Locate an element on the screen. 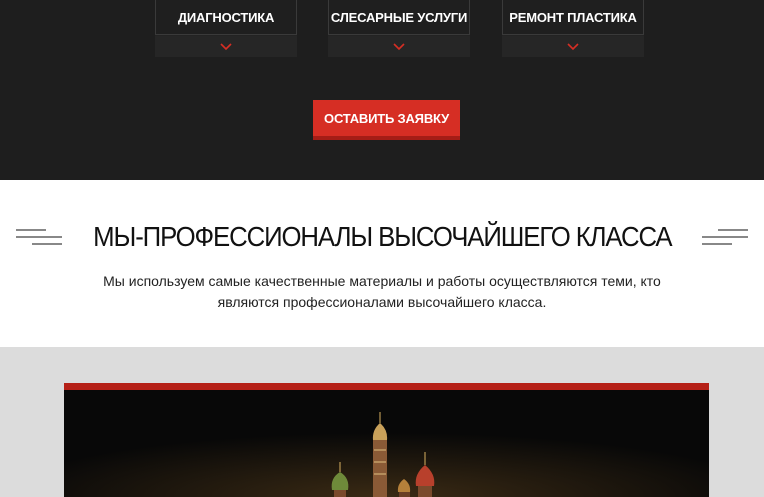 This screenshot has height=497, width=764. triple-line-decoration-left-icon is located at coordinates (38, 237).